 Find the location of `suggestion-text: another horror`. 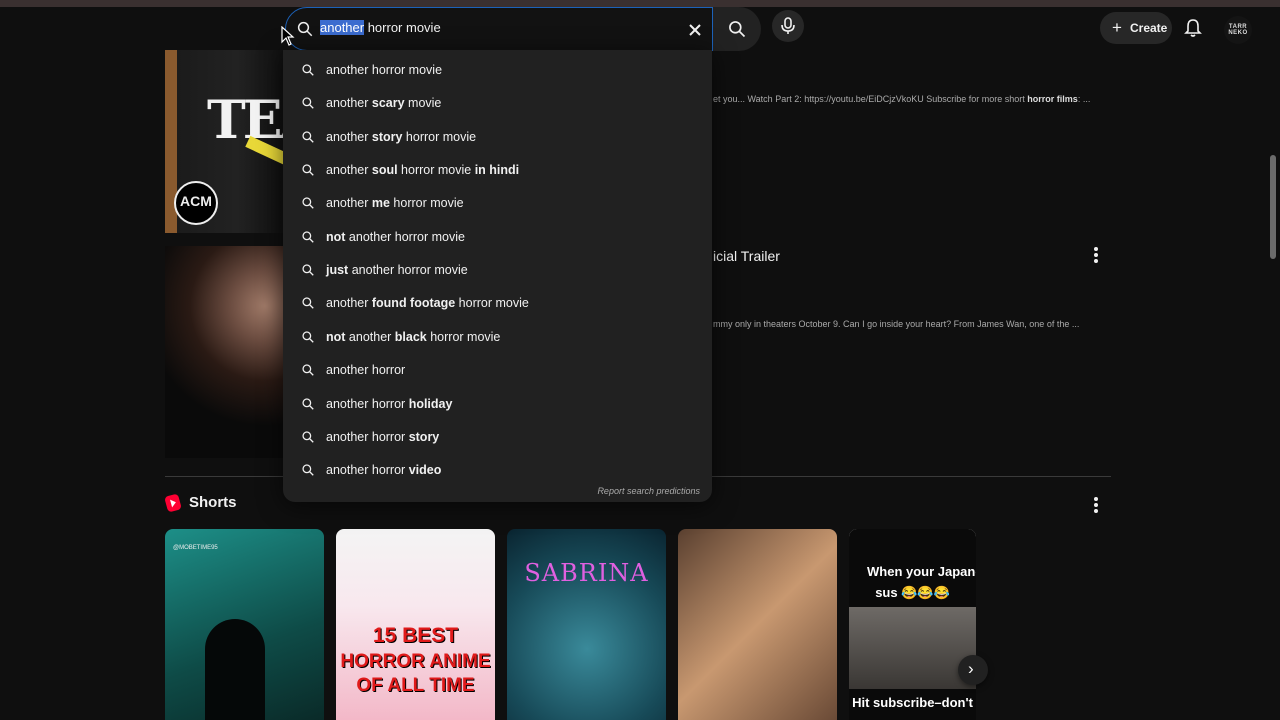

suggestion-text: another horror is located at coordinates (366, 370).